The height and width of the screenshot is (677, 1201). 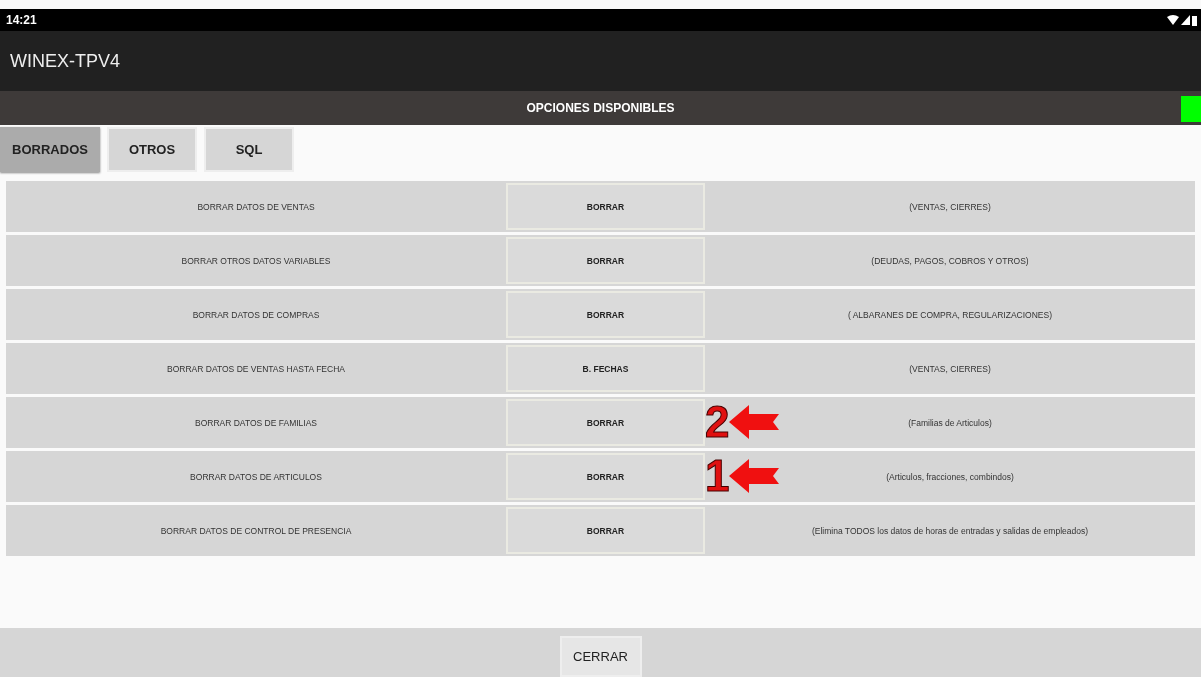 What do you see at coordinates (949, 314) in the screenshot?
I see `option-description: ( ALBARANES DE COMPRA, REGULARIZACIONES)` at bounding box center [949, 314].